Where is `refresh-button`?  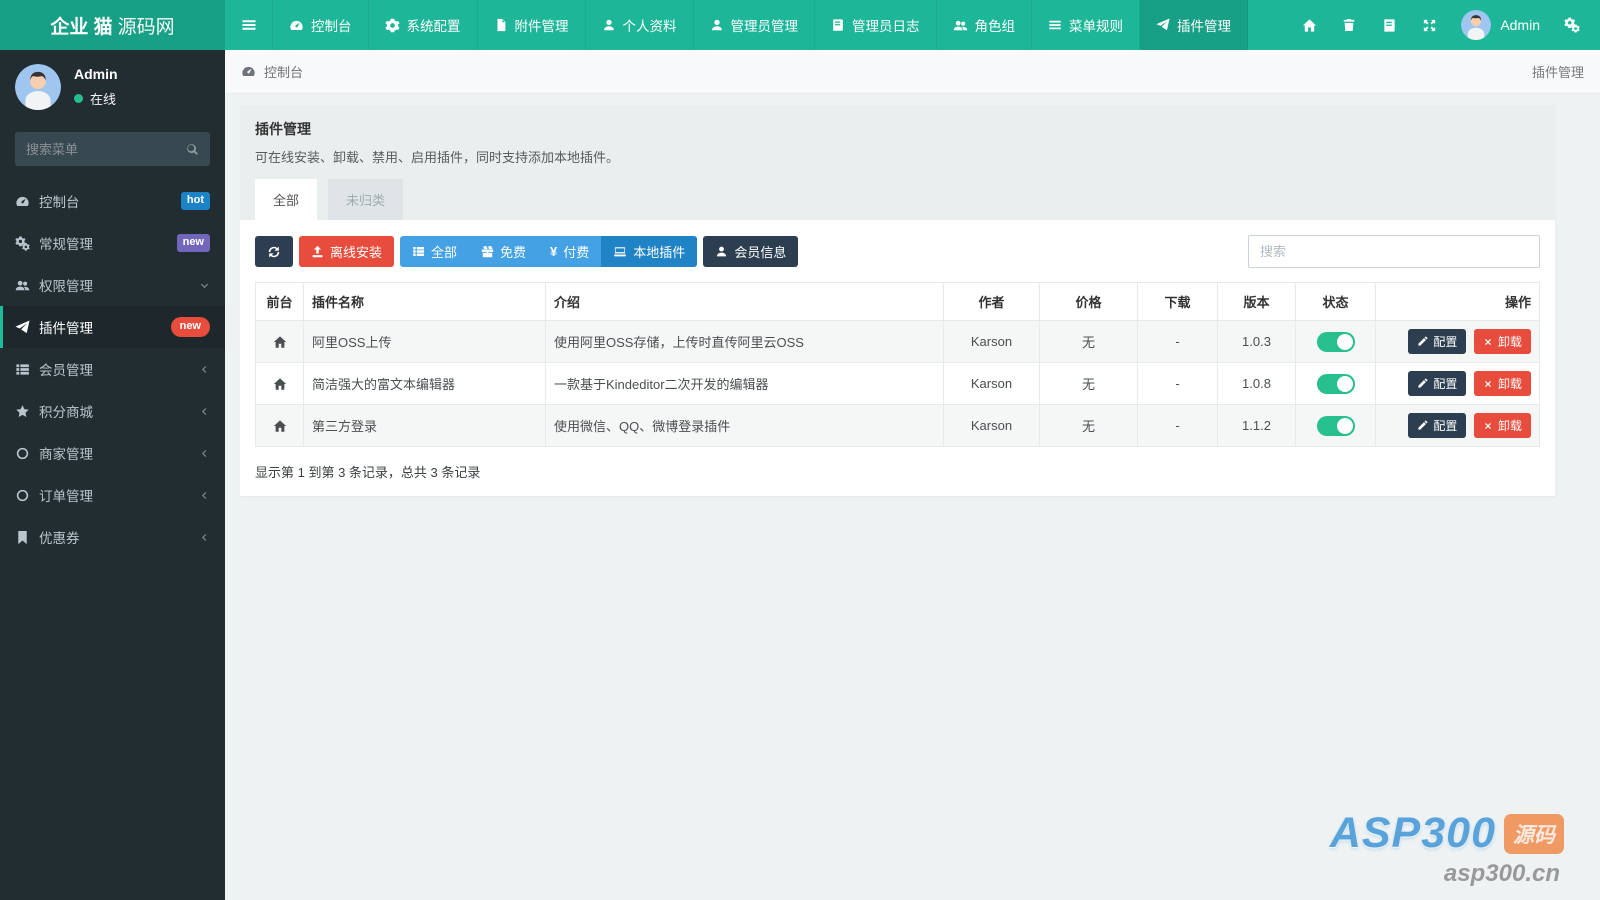
refresh-button is located at coordinates (274, 251).